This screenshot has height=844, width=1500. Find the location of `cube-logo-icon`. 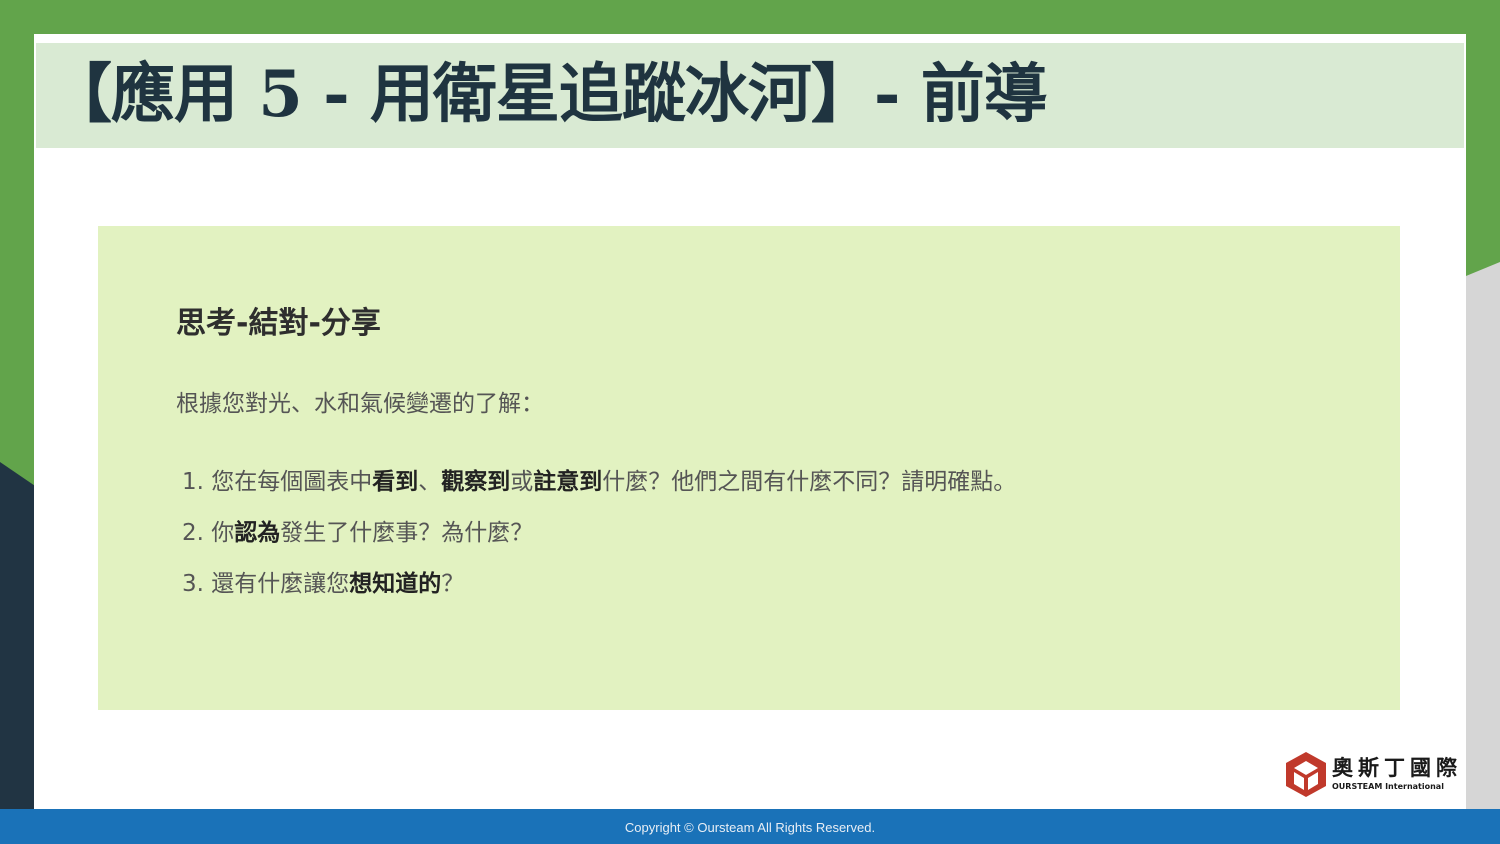

cube-logo-icon is located at coordinates (1306, 774).